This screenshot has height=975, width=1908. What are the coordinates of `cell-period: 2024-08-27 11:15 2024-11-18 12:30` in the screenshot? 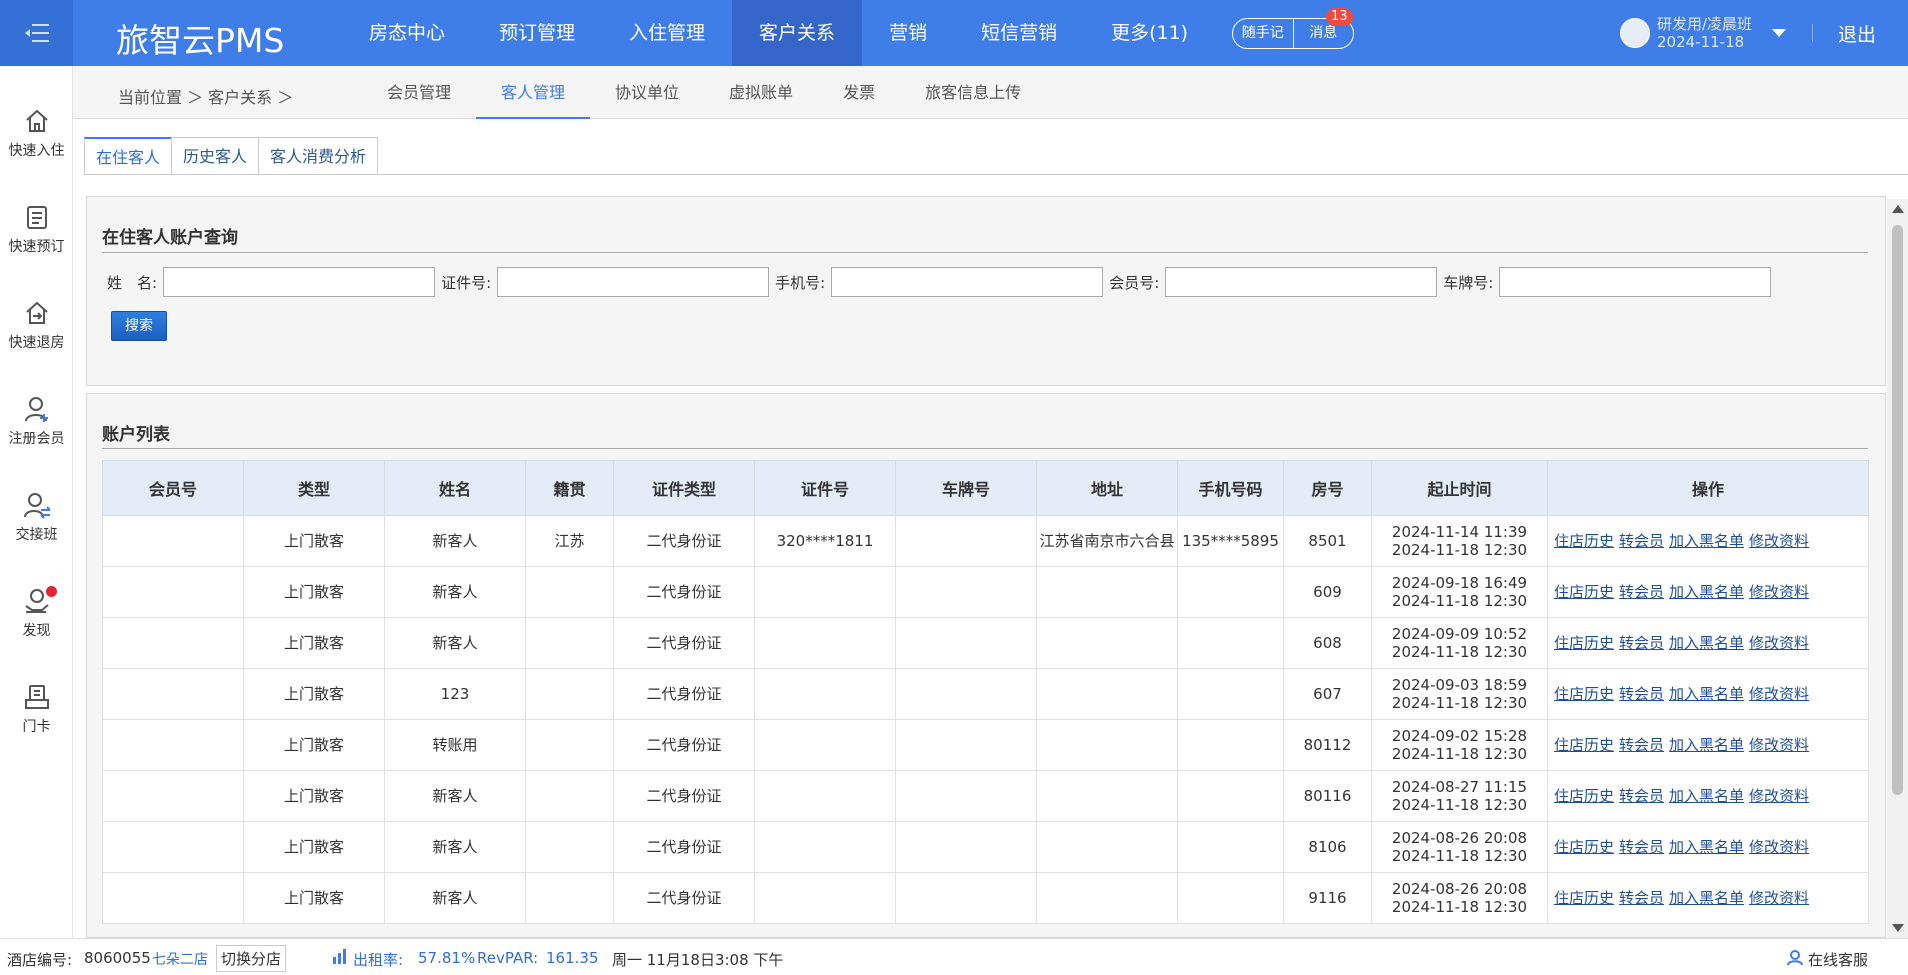 It's located at (1459, 796).